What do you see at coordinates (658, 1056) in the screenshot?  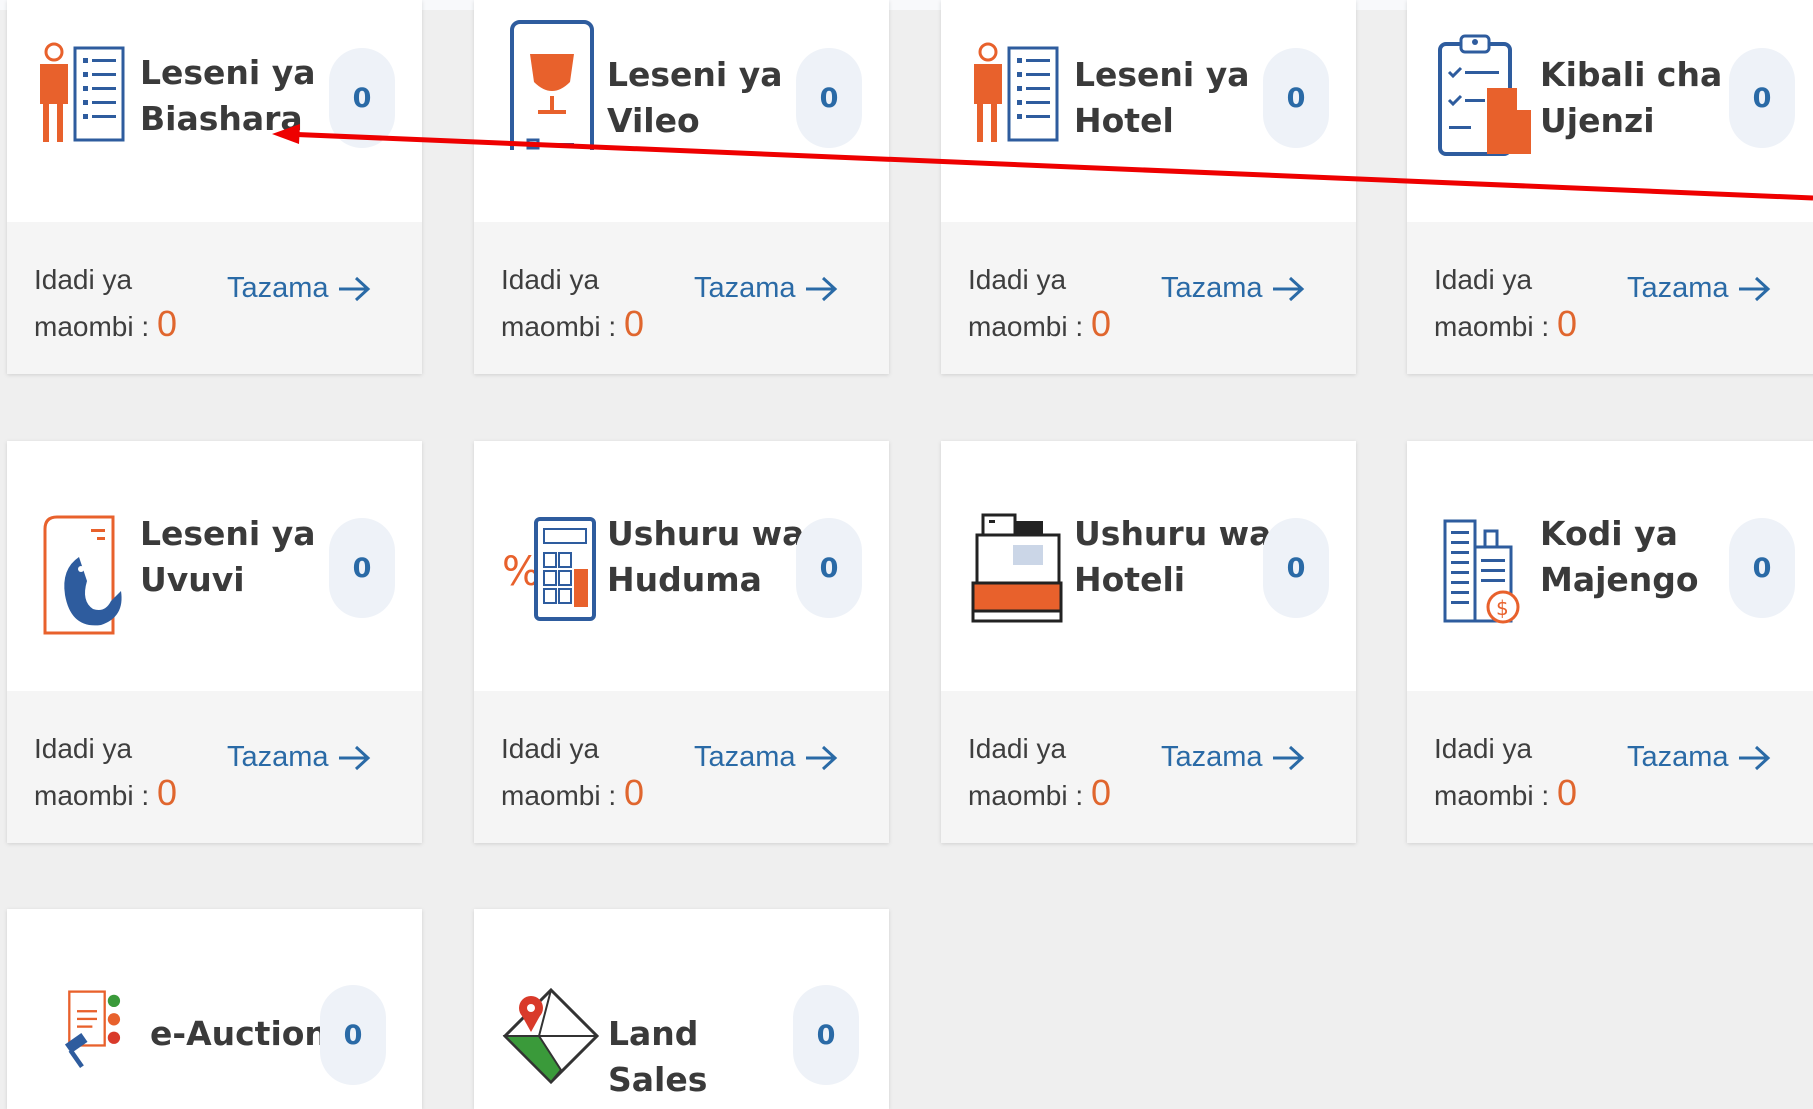 I see `card-title: Land Sales` at bounding box center [658, 1056].